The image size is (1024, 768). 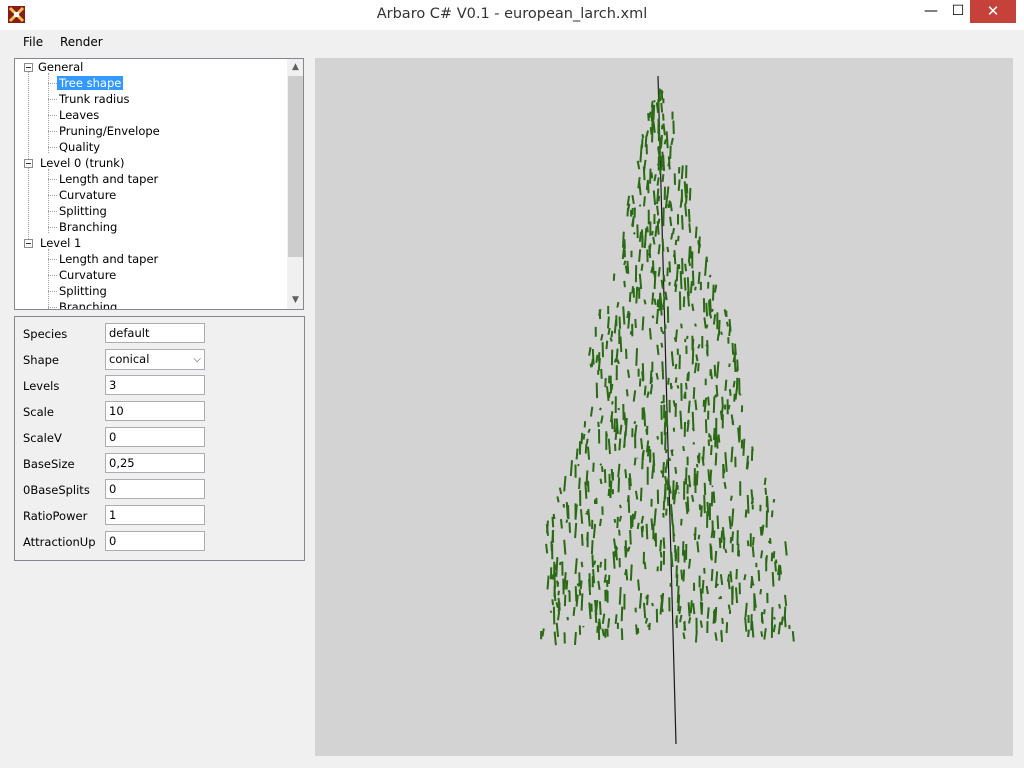 What do you see at coordinates (42, 438) in the screenshot?
I see `scalev-label: ScaleV` at bounding box center [42, 438].